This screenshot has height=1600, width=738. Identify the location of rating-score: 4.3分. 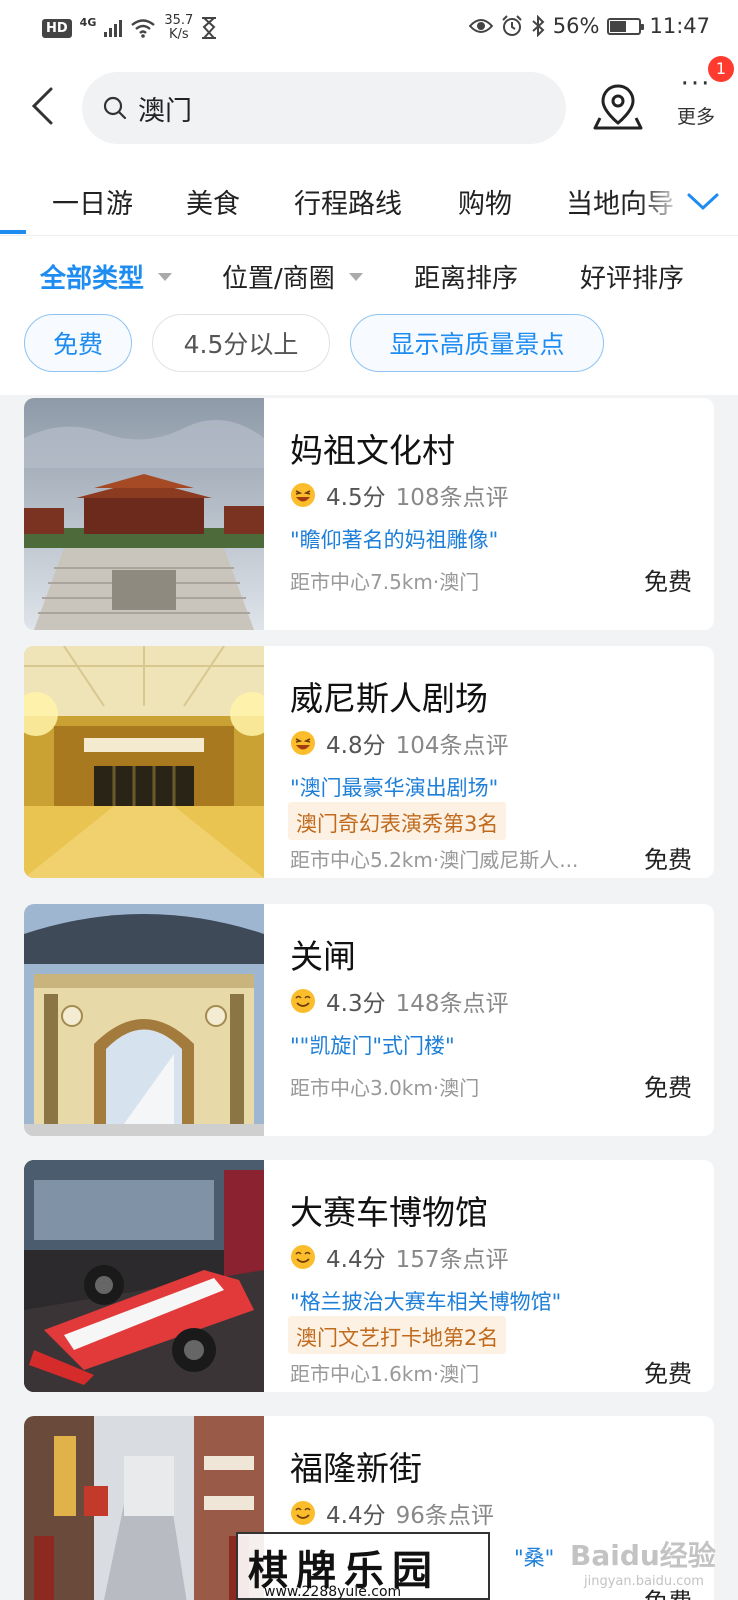
(356, 1004).